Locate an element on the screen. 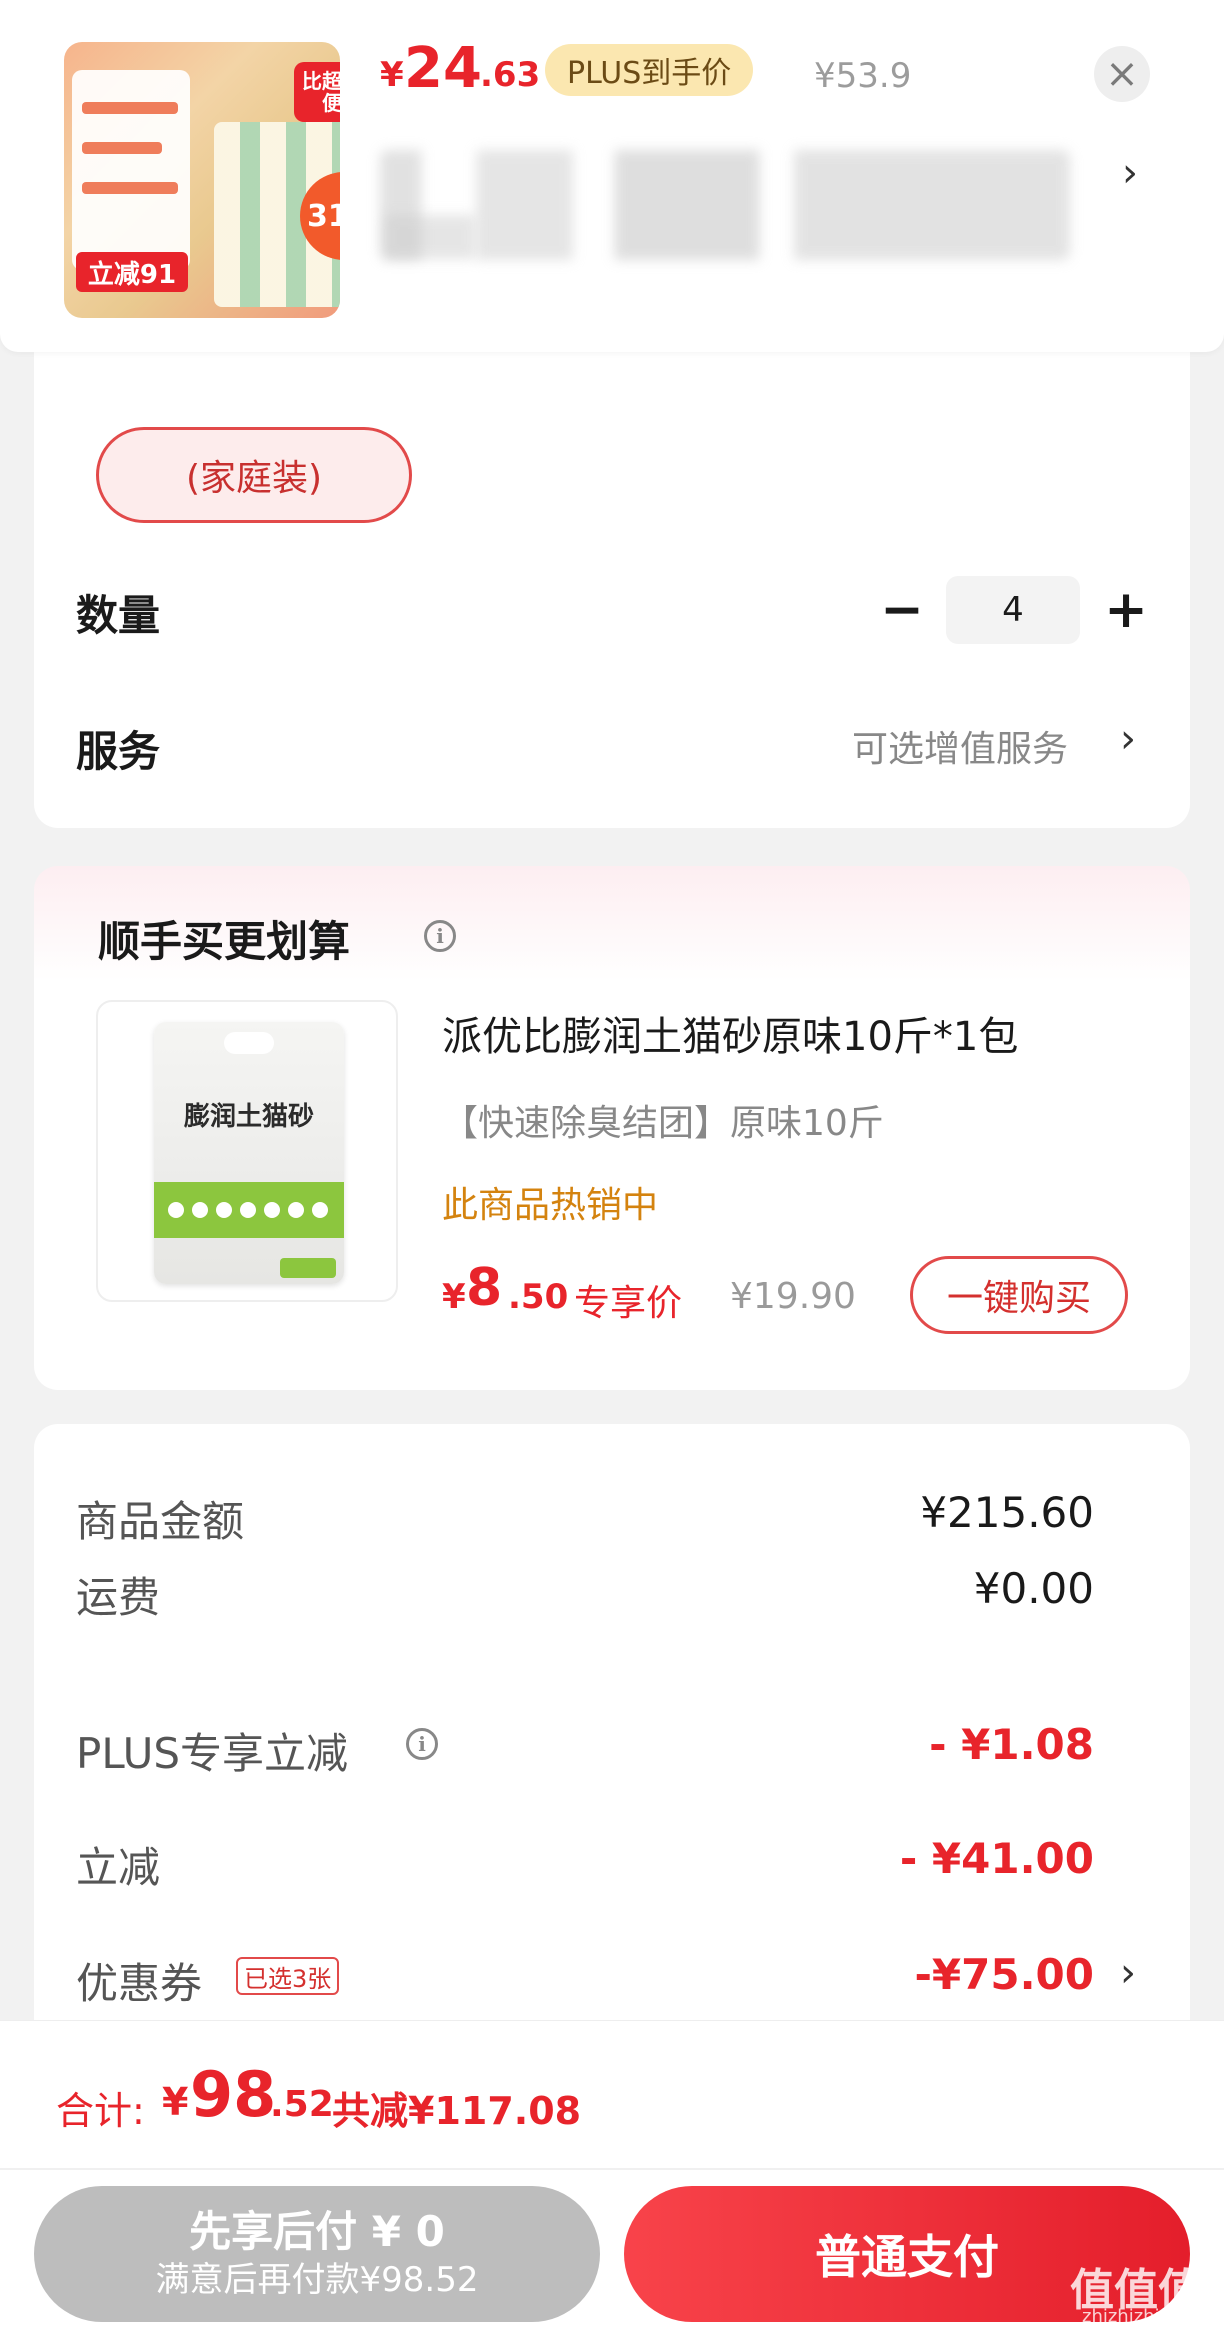  quantity-decrease-button: − is located at coordinates (902, 610).